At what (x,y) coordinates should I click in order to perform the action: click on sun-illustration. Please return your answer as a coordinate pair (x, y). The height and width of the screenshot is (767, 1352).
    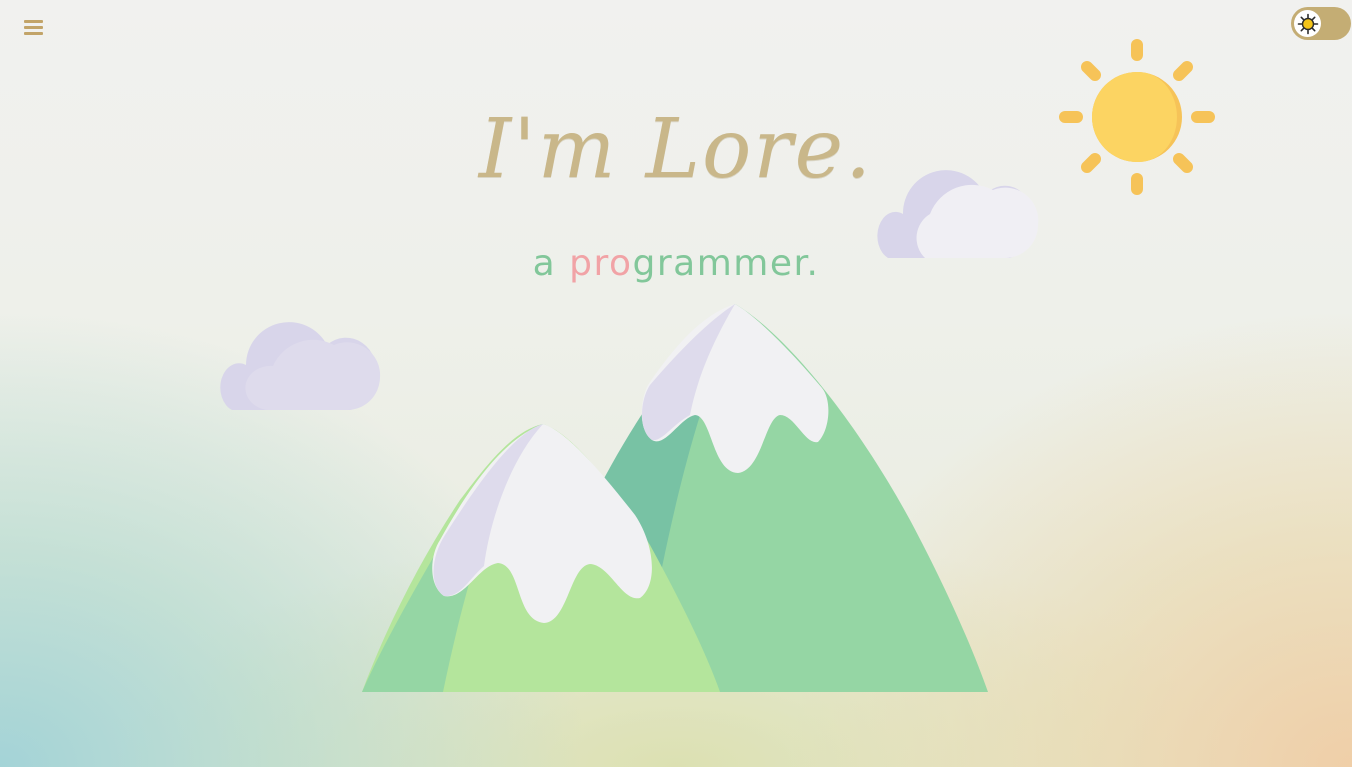
    Looking at the image, I should click on (1137, 117).